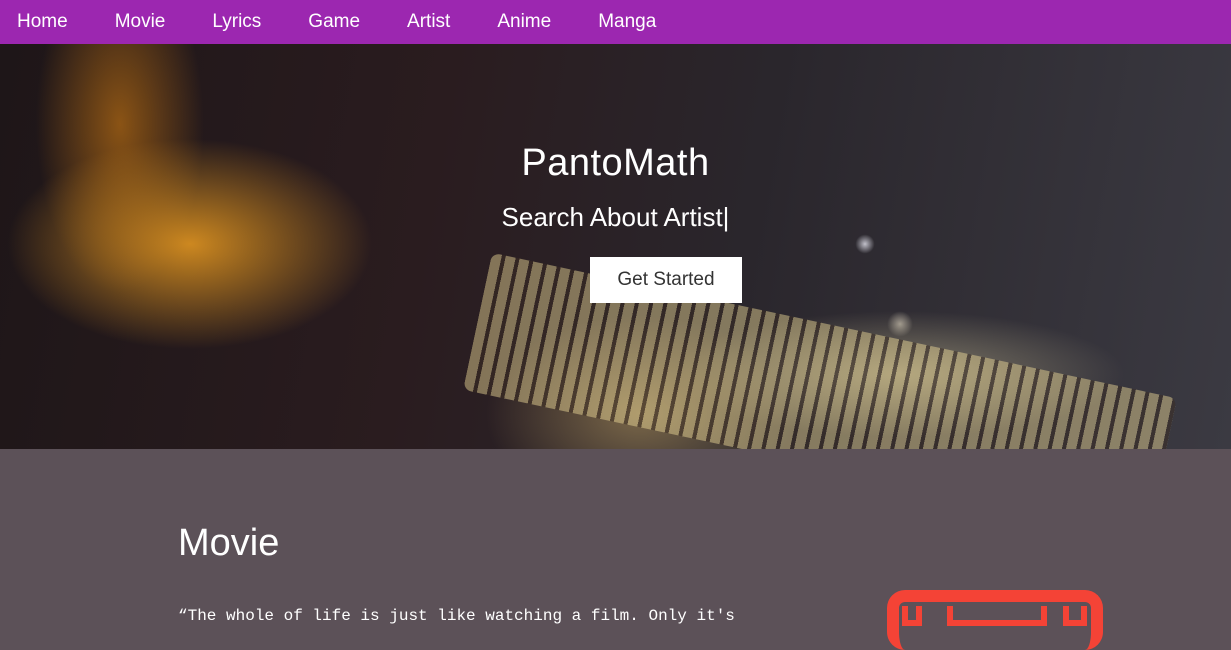 The height and width of the screenshot is (650, 1231). Describe the element at coordinates (912, 616) in the screenshot. I see `film-hole-left` at that location.